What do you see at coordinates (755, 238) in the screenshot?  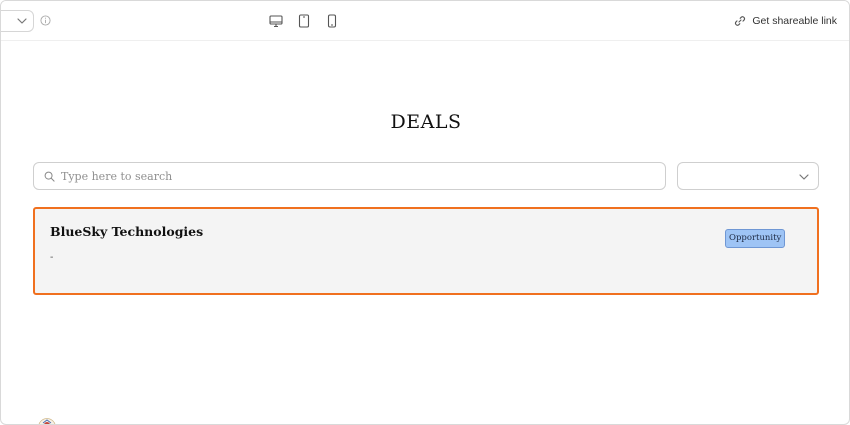 I see `deal-stage-badge: Opportunity` at bounding box center [755, 238].